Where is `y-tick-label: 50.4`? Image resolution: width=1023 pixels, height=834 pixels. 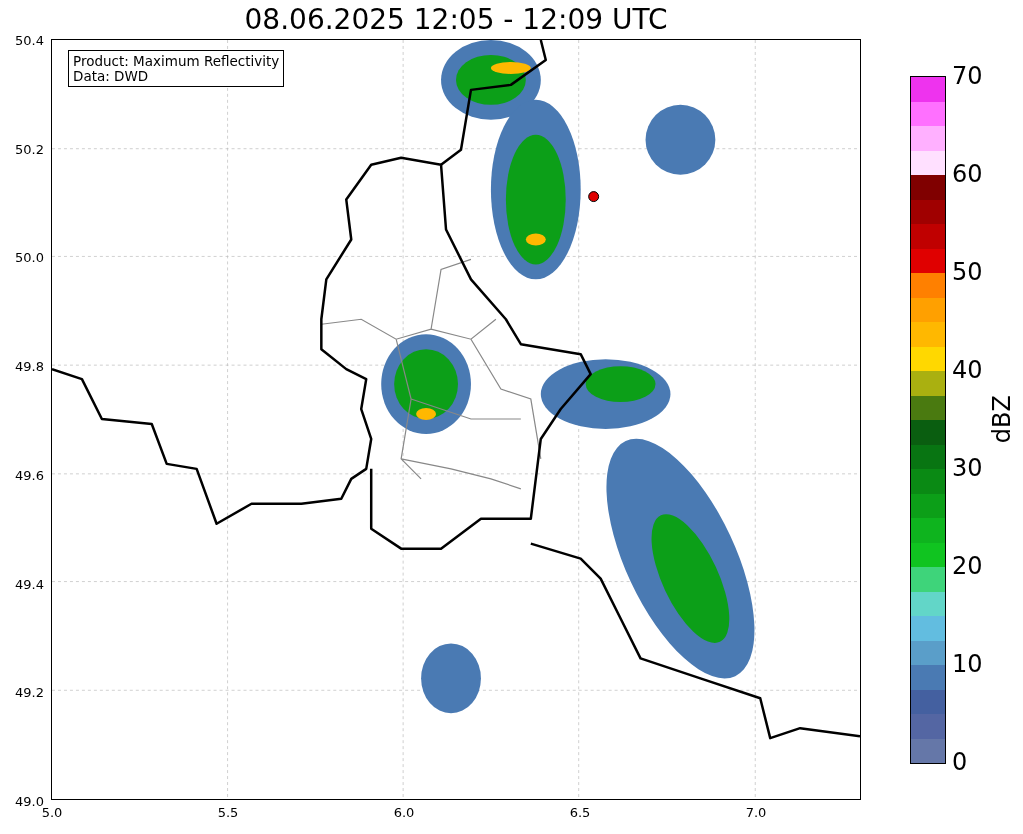
y-tick-label: 50.4 is located at coordinates (29, 40).